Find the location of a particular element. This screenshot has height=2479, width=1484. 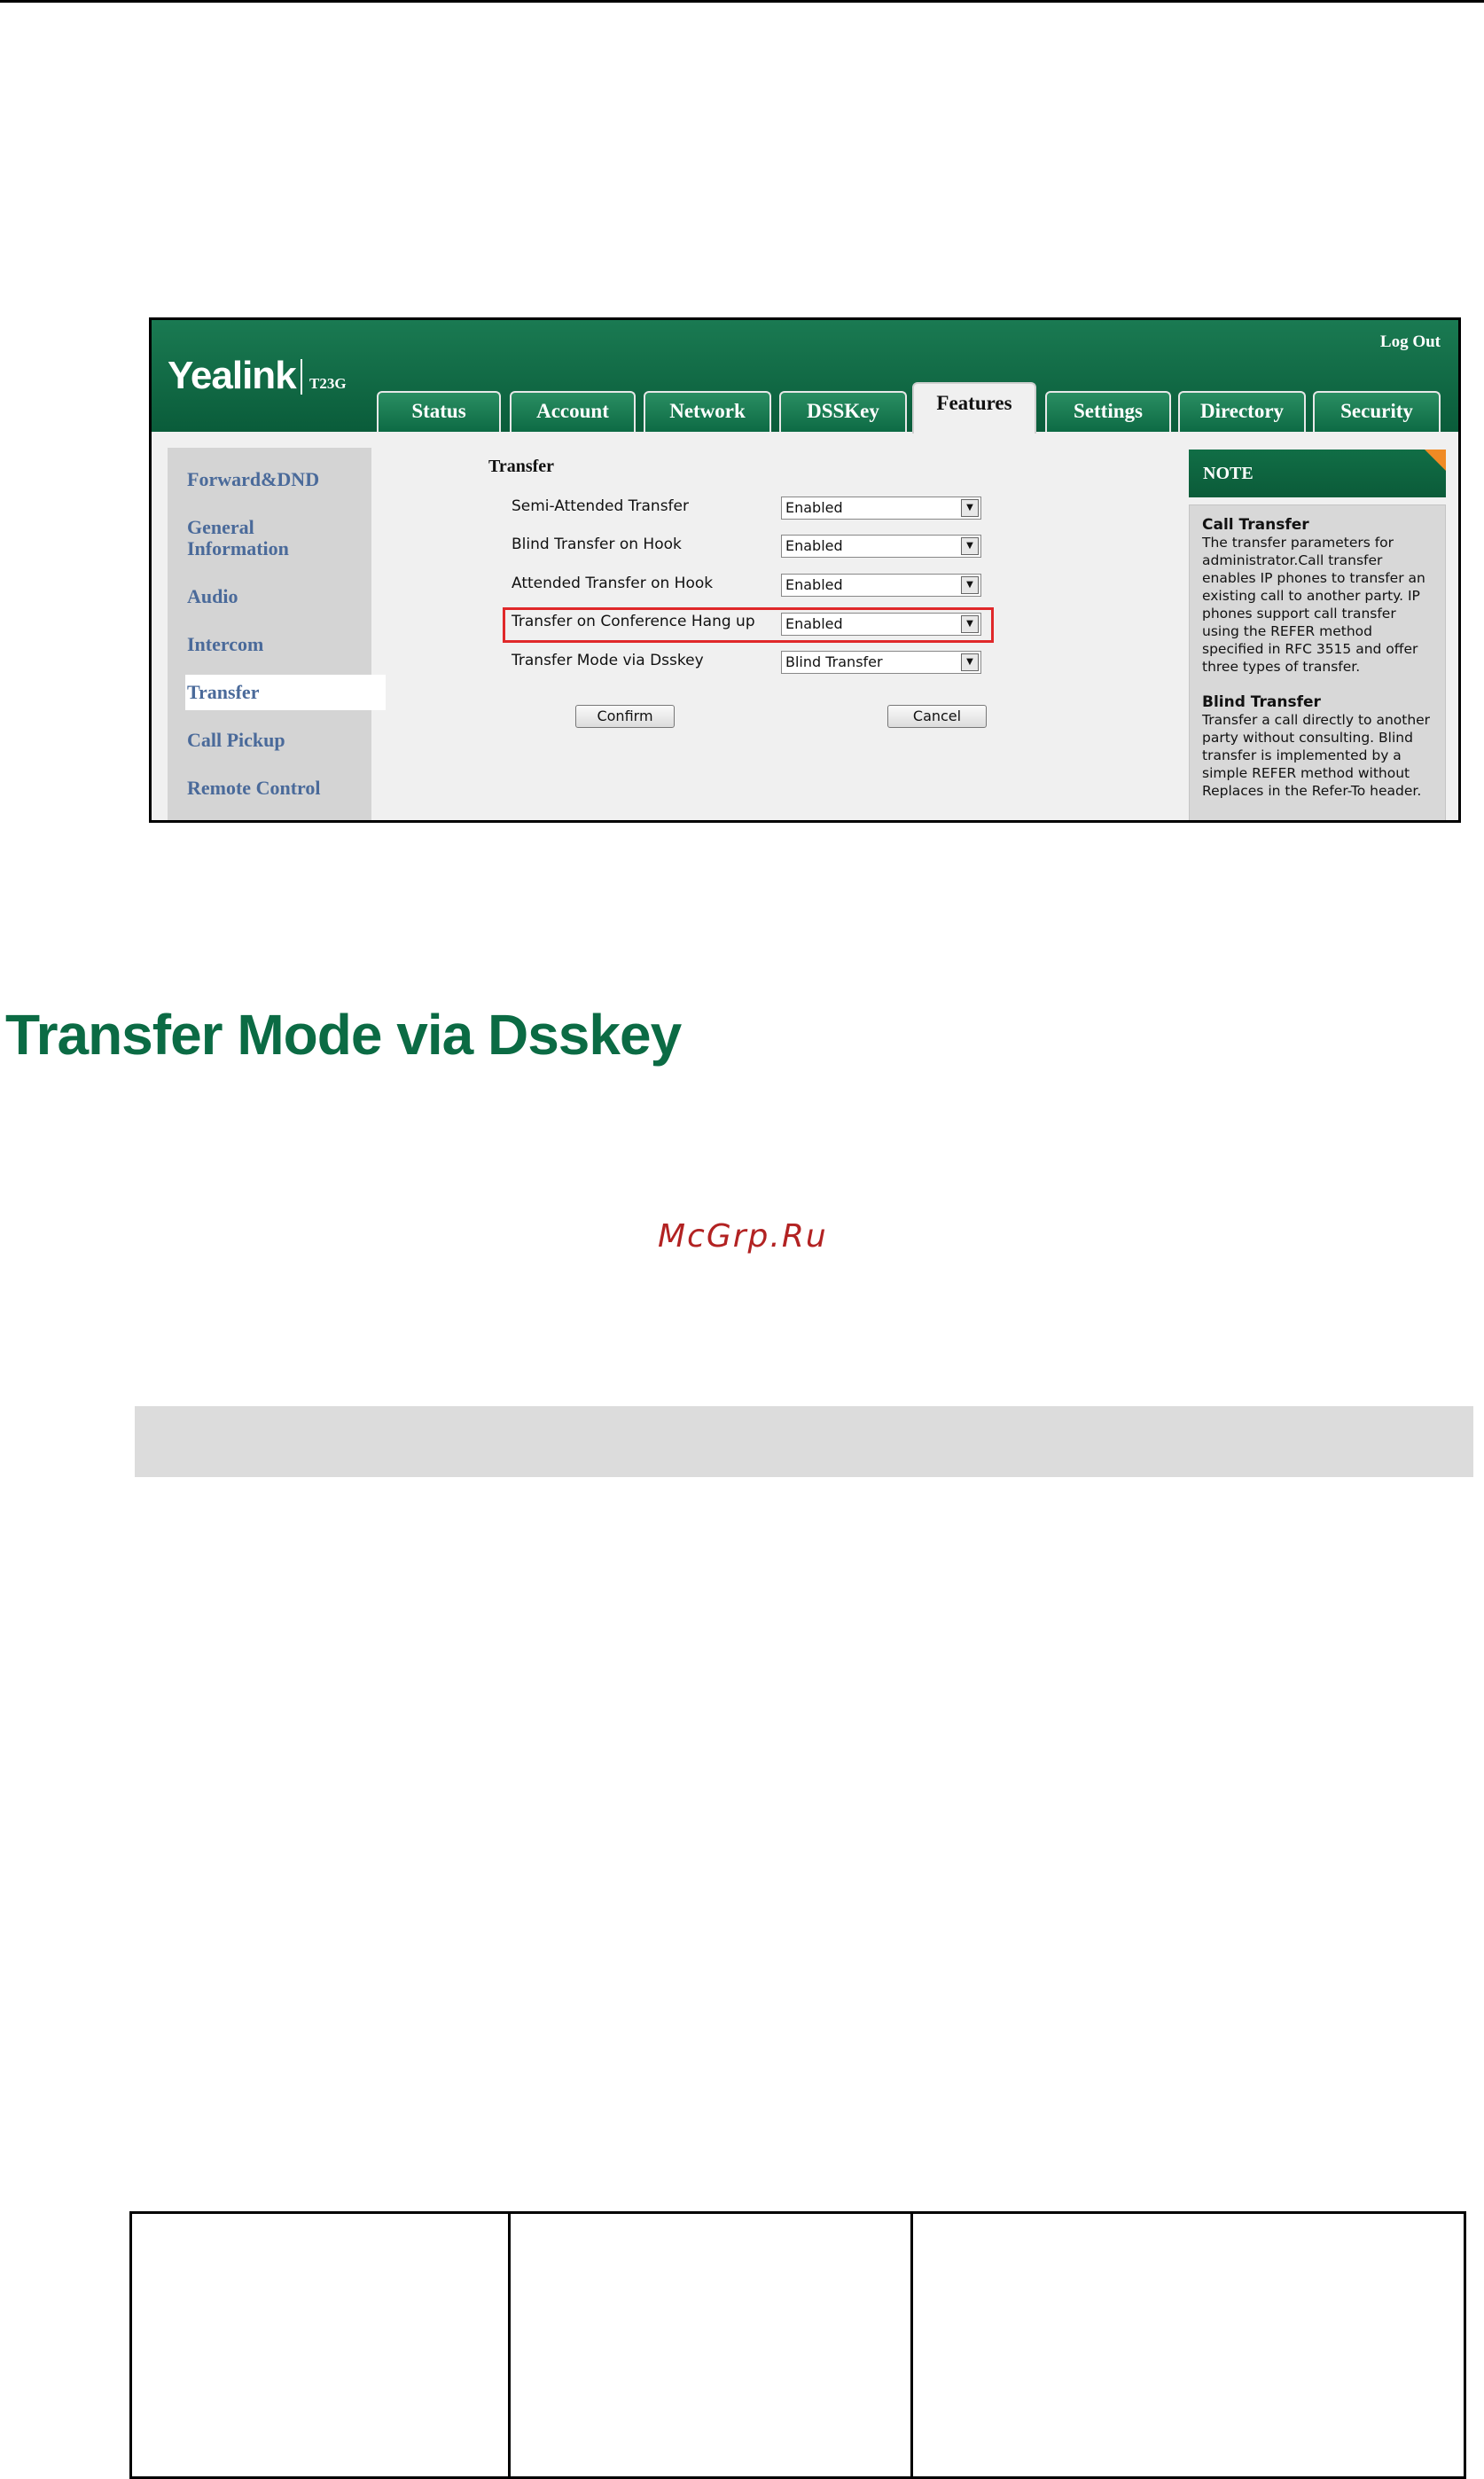

label-transfer-mode-via-dsskey: Transfer Mode via Dsskey is located at coordinates (608, 660).